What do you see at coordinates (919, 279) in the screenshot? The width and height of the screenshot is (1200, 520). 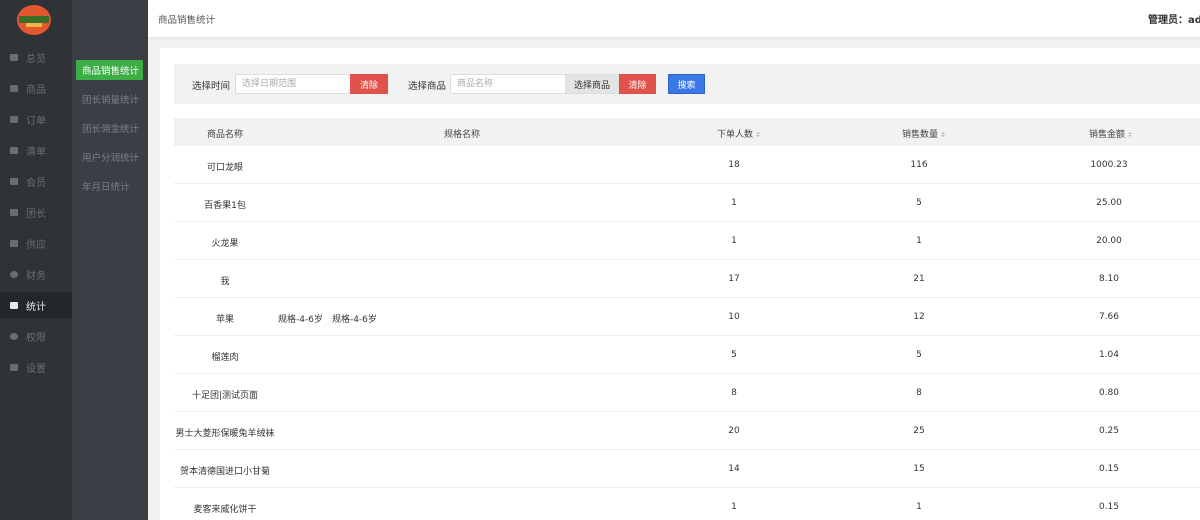 I see `cell-qty: 21` at bounding box center [919, 279].